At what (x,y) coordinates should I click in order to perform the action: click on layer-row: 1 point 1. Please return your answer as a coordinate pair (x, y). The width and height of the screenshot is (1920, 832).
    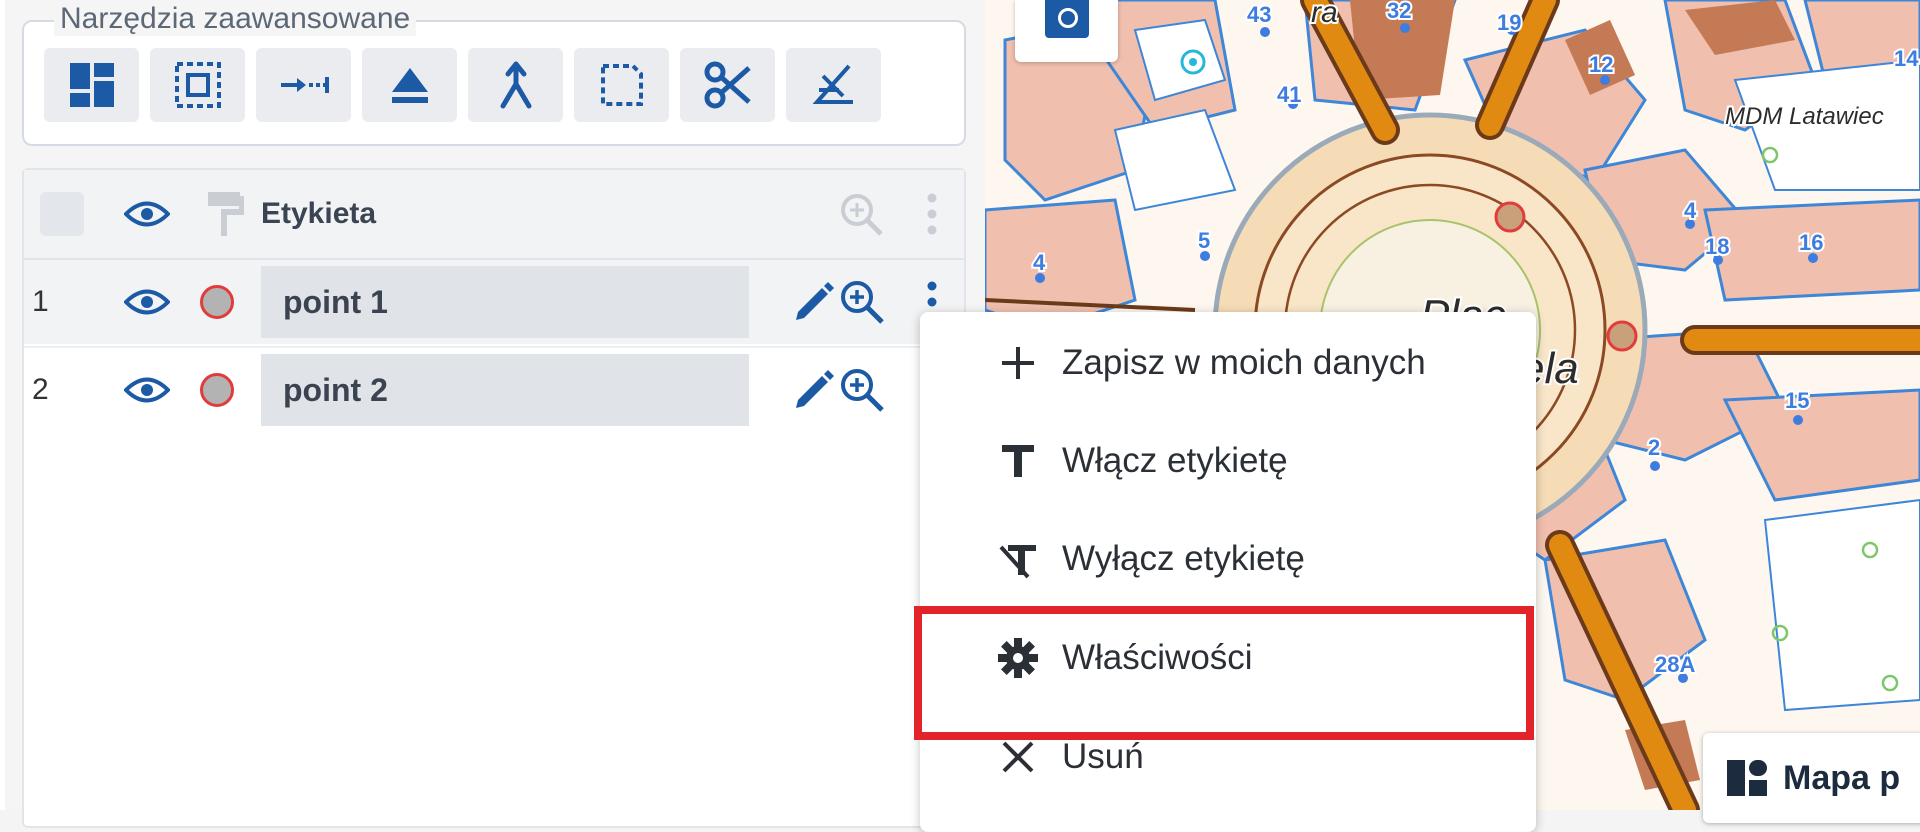
    Looking at the image, I should click on (494, 302).